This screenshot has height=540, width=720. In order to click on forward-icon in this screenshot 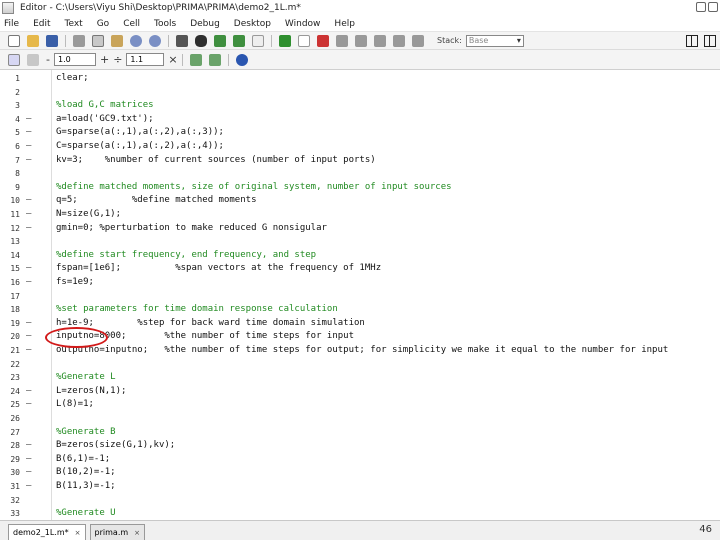, I will do `click(239, 40)`.